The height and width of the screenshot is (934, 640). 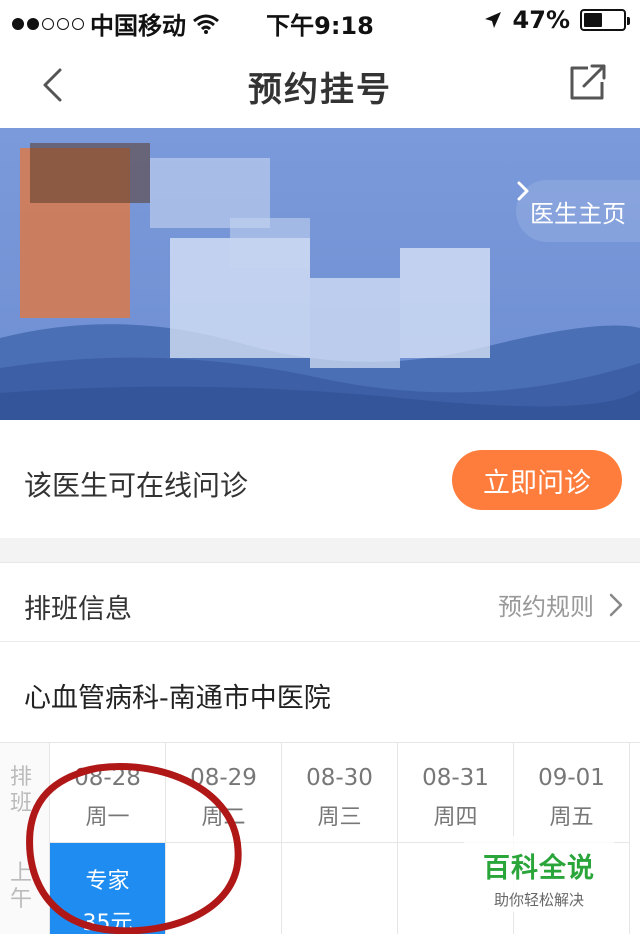 I want to click on watermark-title: 百科全说, so click(x=539, y=868).